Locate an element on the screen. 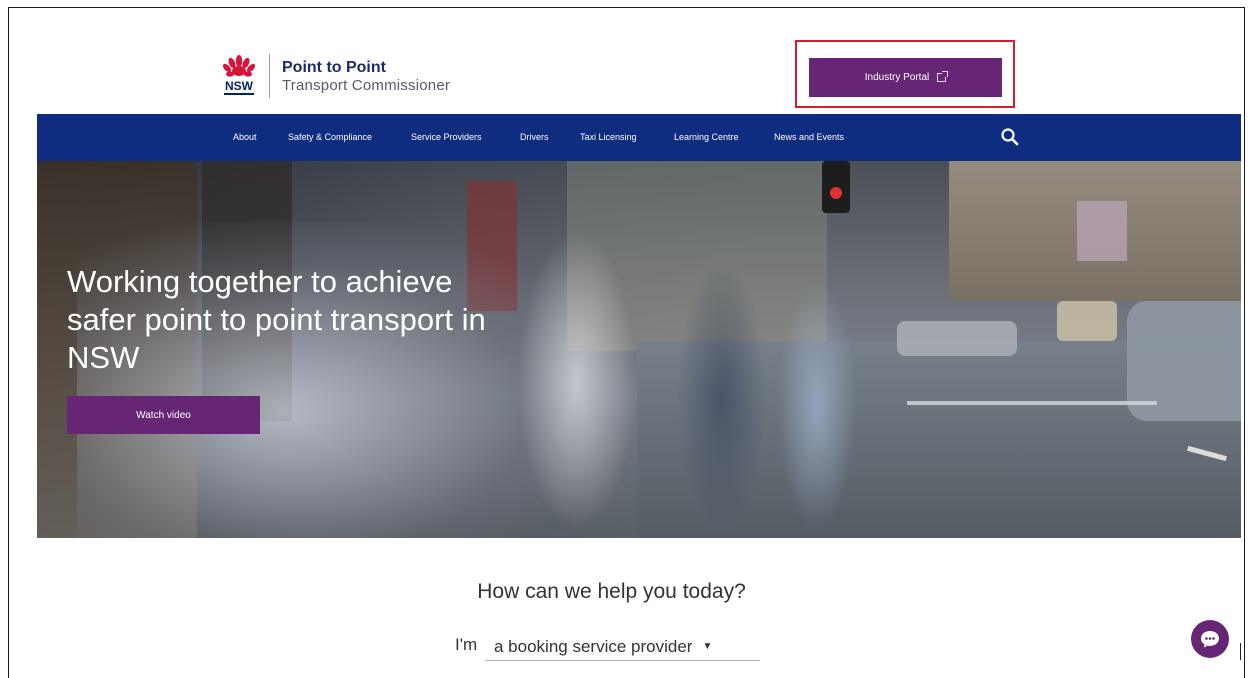  brand-text: Point to Point Transport Commissioner is located at coordinates (366, 76).